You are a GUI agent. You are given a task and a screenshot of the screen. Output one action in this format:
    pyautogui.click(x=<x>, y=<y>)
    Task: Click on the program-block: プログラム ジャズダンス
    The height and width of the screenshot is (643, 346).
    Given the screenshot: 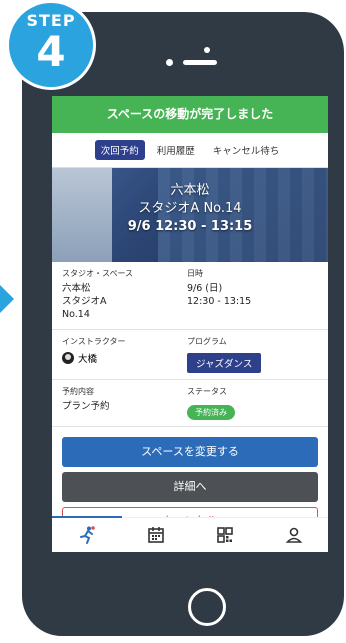 What is the action you would take?
    pyautogui.click(x=252, y=354)
    